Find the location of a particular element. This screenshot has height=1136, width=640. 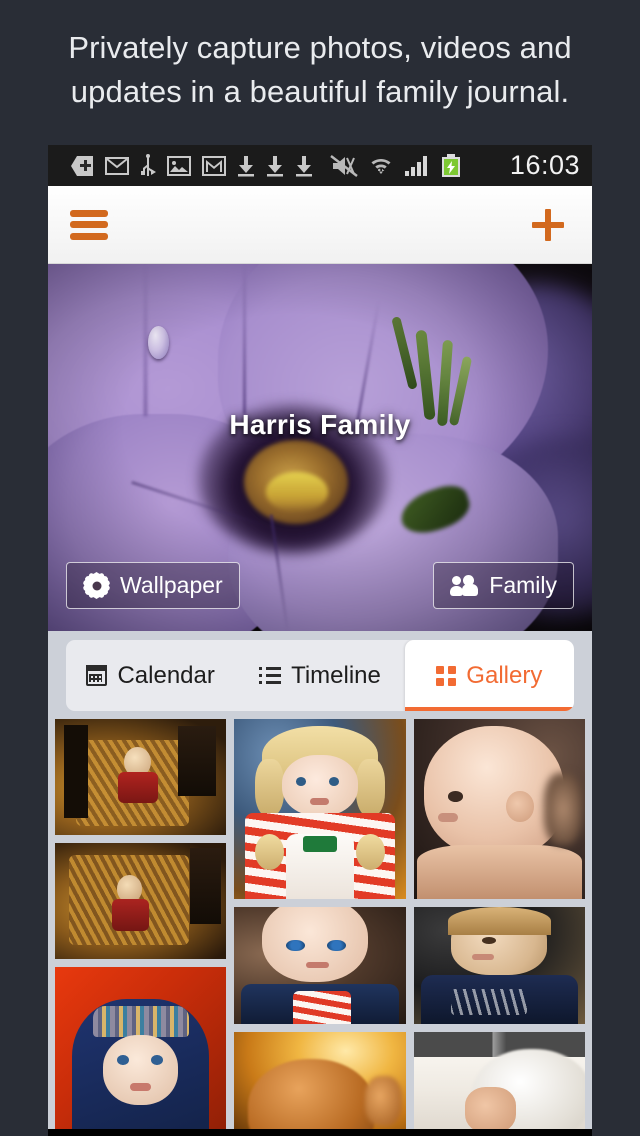

headline-line-2: updates in a beautiful family journal. is located at coordinates (320, 91).